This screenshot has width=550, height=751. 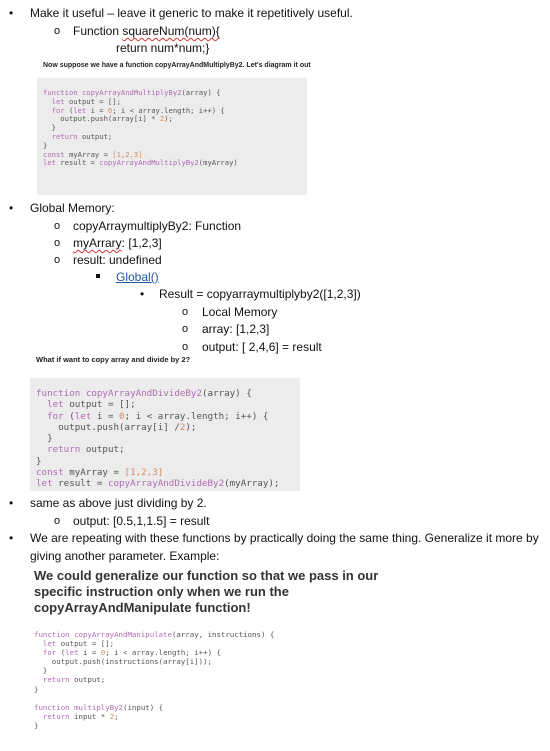 I want to click on bullet-text: same as above just dividing by 2., so click(x=118, y=503).